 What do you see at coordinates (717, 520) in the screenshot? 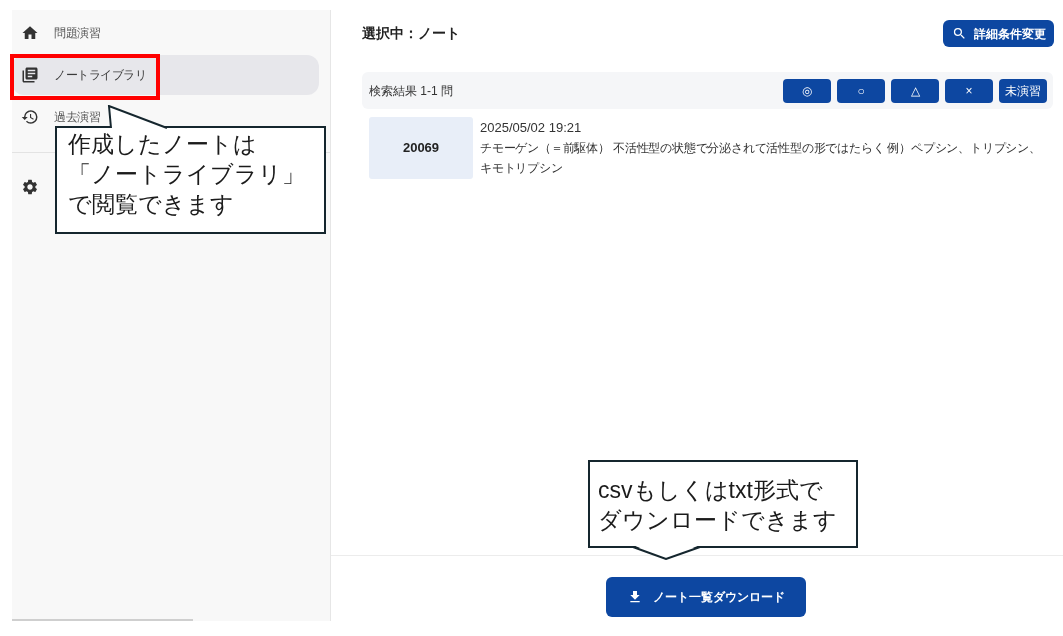
I see `callout-text: ダウンロードできます` at bounding box center [717, 520].